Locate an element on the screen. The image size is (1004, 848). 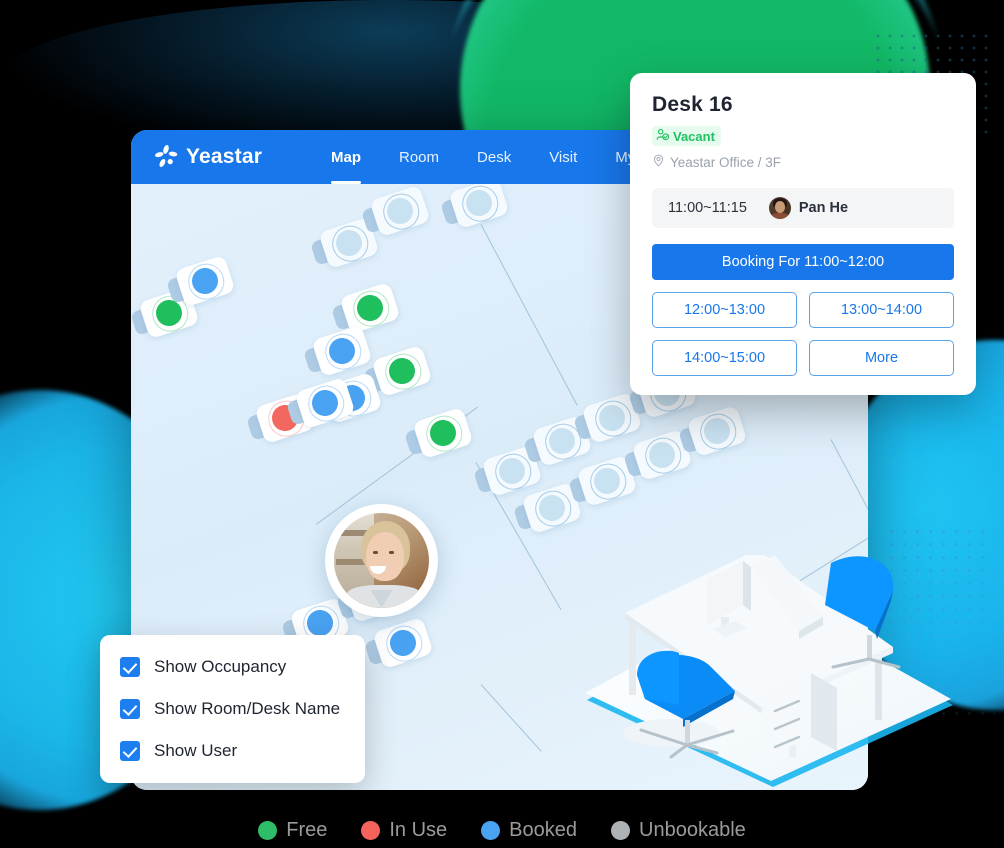
person-check-icon is located at coordinates (663, 136).